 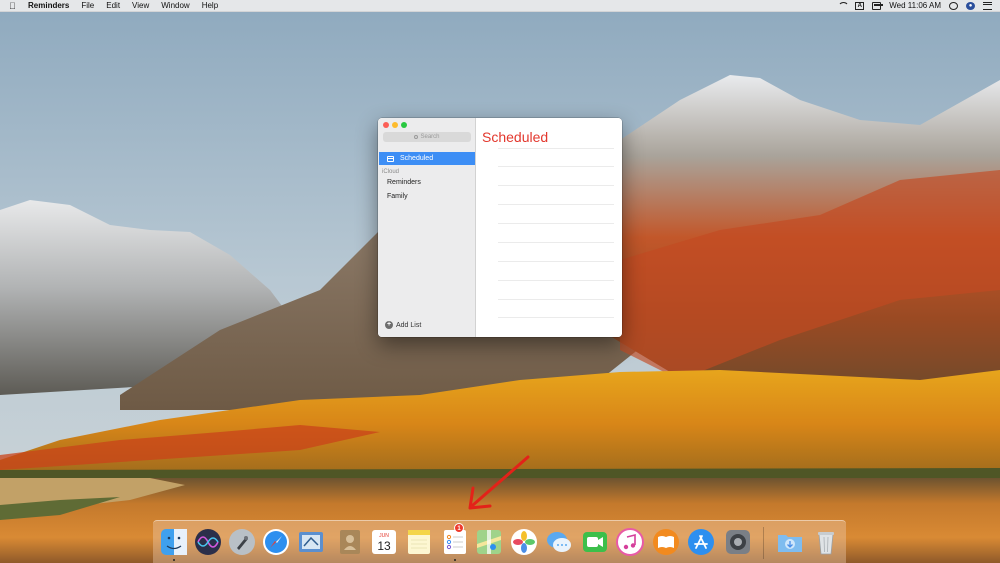 I want to click on annotation-arrow, so click(x=499, y=482).